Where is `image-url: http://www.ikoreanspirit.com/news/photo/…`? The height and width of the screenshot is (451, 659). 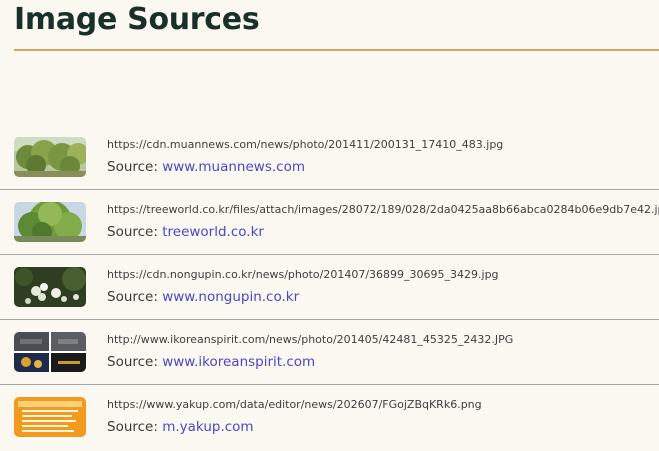
image-url: http://www.ikoreanspirit.com/news/photo/… is located at coordinates (310, 339).